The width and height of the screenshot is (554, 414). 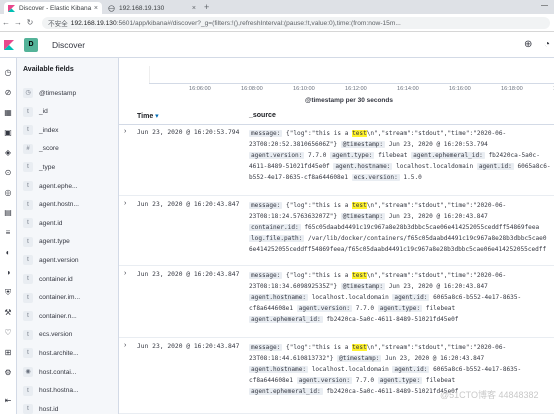 What do you see at coordinates (277, 155) in the screenshot?
I see `field-key: agent.version:` at bounding box center [277, 155].